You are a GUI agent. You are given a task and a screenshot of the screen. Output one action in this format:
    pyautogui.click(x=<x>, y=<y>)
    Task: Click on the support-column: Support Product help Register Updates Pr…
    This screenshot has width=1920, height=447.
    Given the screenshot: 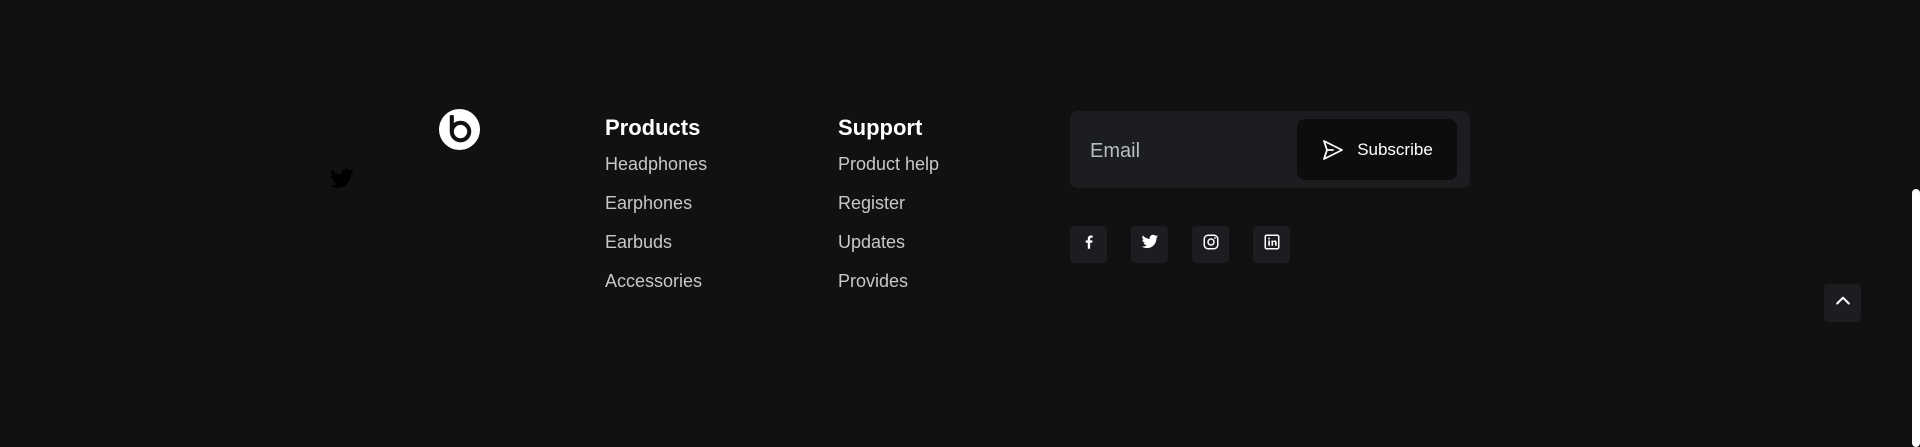 What is the action you would take?
    pyautogui.click(x=888, y=212)
    